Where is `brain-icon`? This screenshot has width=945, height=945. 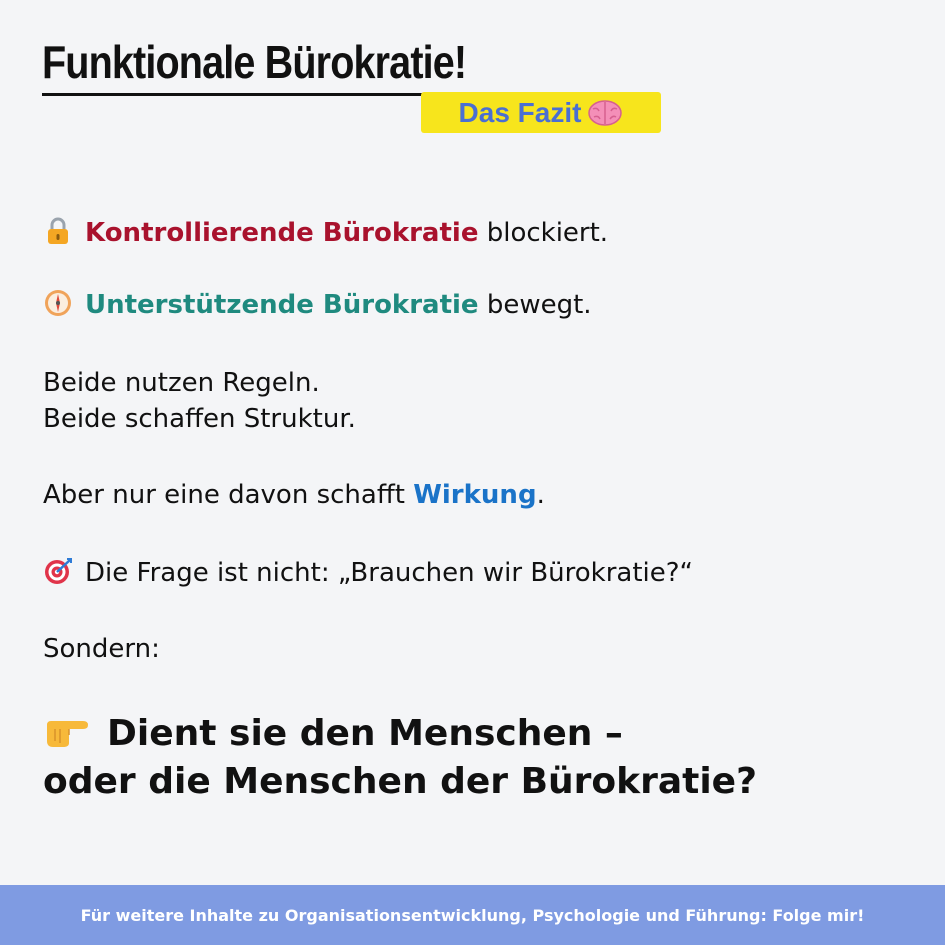 brain-icon is located at coordinates (605, 112).